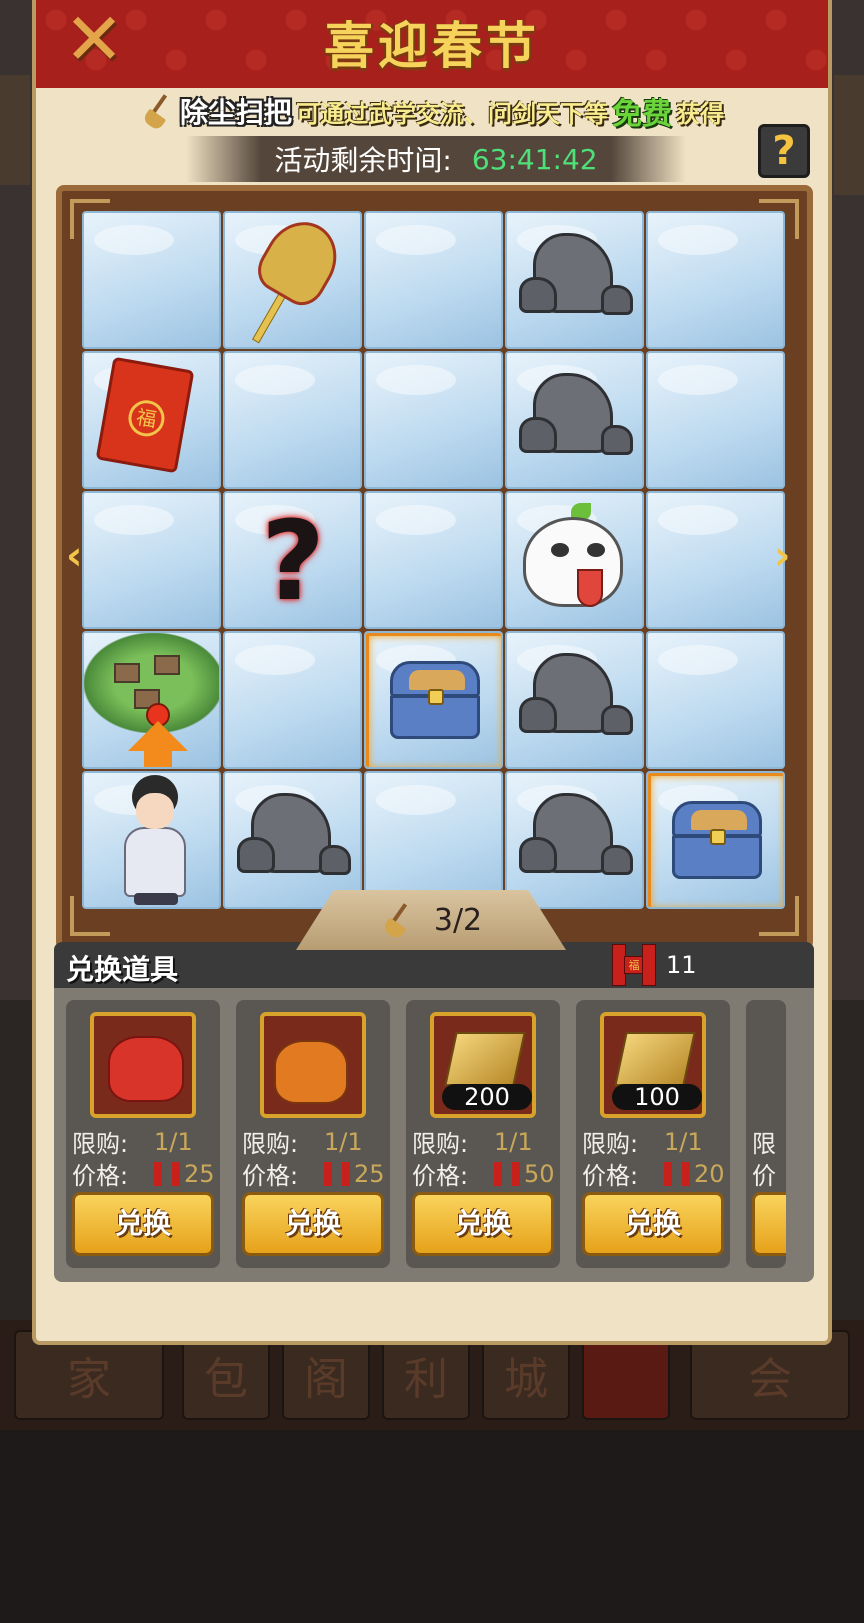 The height and width of the screenshot is (1623, 864). I want to click on orange-gift-bag-icon, so click(311, 1072).